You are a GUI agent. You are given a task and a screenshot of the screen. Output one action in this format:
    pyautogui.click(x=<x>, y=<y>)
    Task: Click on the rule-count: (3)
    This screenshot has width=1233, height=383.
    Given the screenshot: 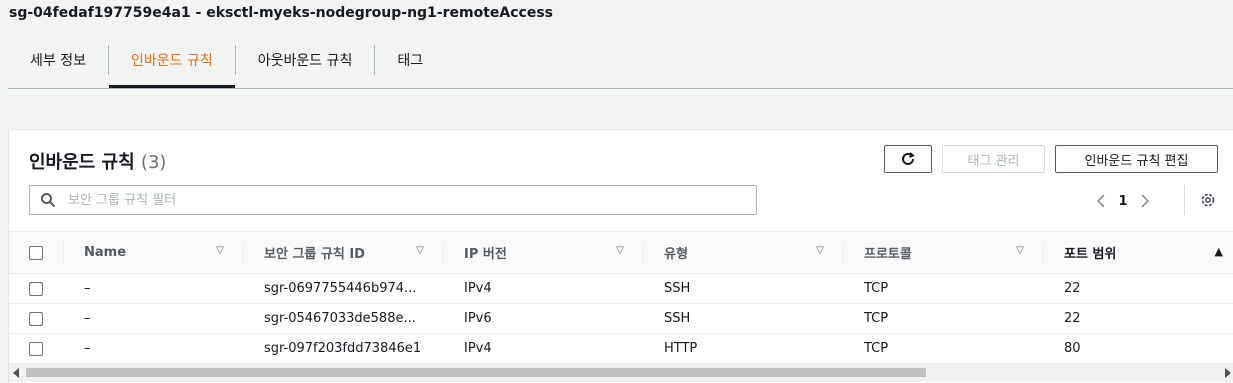 What is the action you would take?
    pyautogui.click(x=153, y=162)
    